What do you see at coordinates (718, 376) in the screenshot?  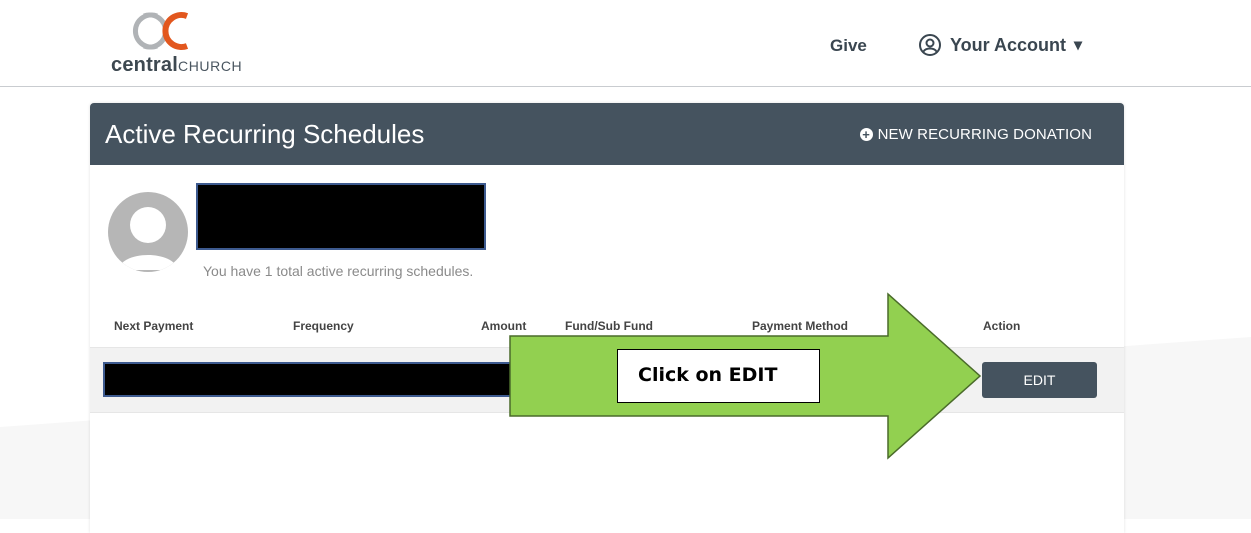 I see `click-edit-callout: Click on EDIT` at bounding box center [718, 376].